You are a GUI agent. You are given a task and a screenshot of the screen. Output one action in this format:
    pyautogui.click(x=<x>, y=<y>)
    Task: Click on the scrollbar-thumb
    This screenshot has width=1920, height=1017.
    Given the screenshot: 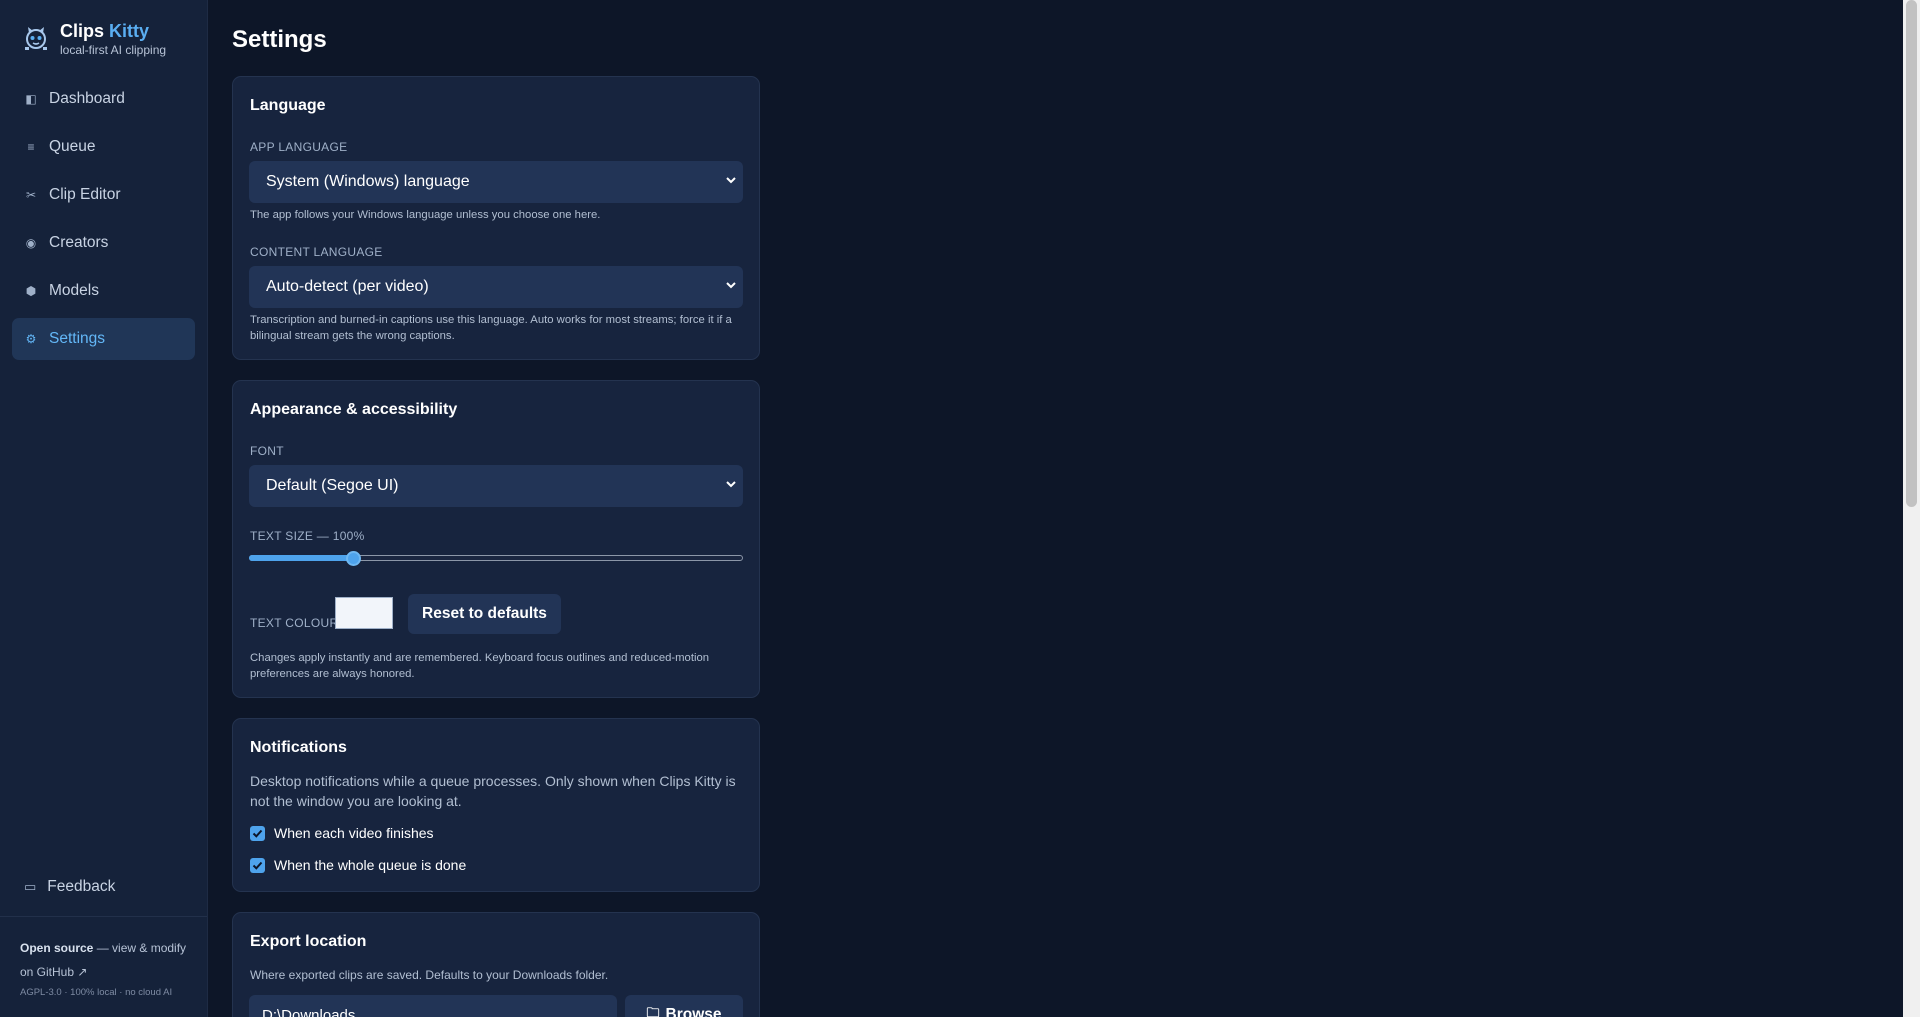 What is the action you would take?
    pyautogui.click(x=1911, y=253)
    